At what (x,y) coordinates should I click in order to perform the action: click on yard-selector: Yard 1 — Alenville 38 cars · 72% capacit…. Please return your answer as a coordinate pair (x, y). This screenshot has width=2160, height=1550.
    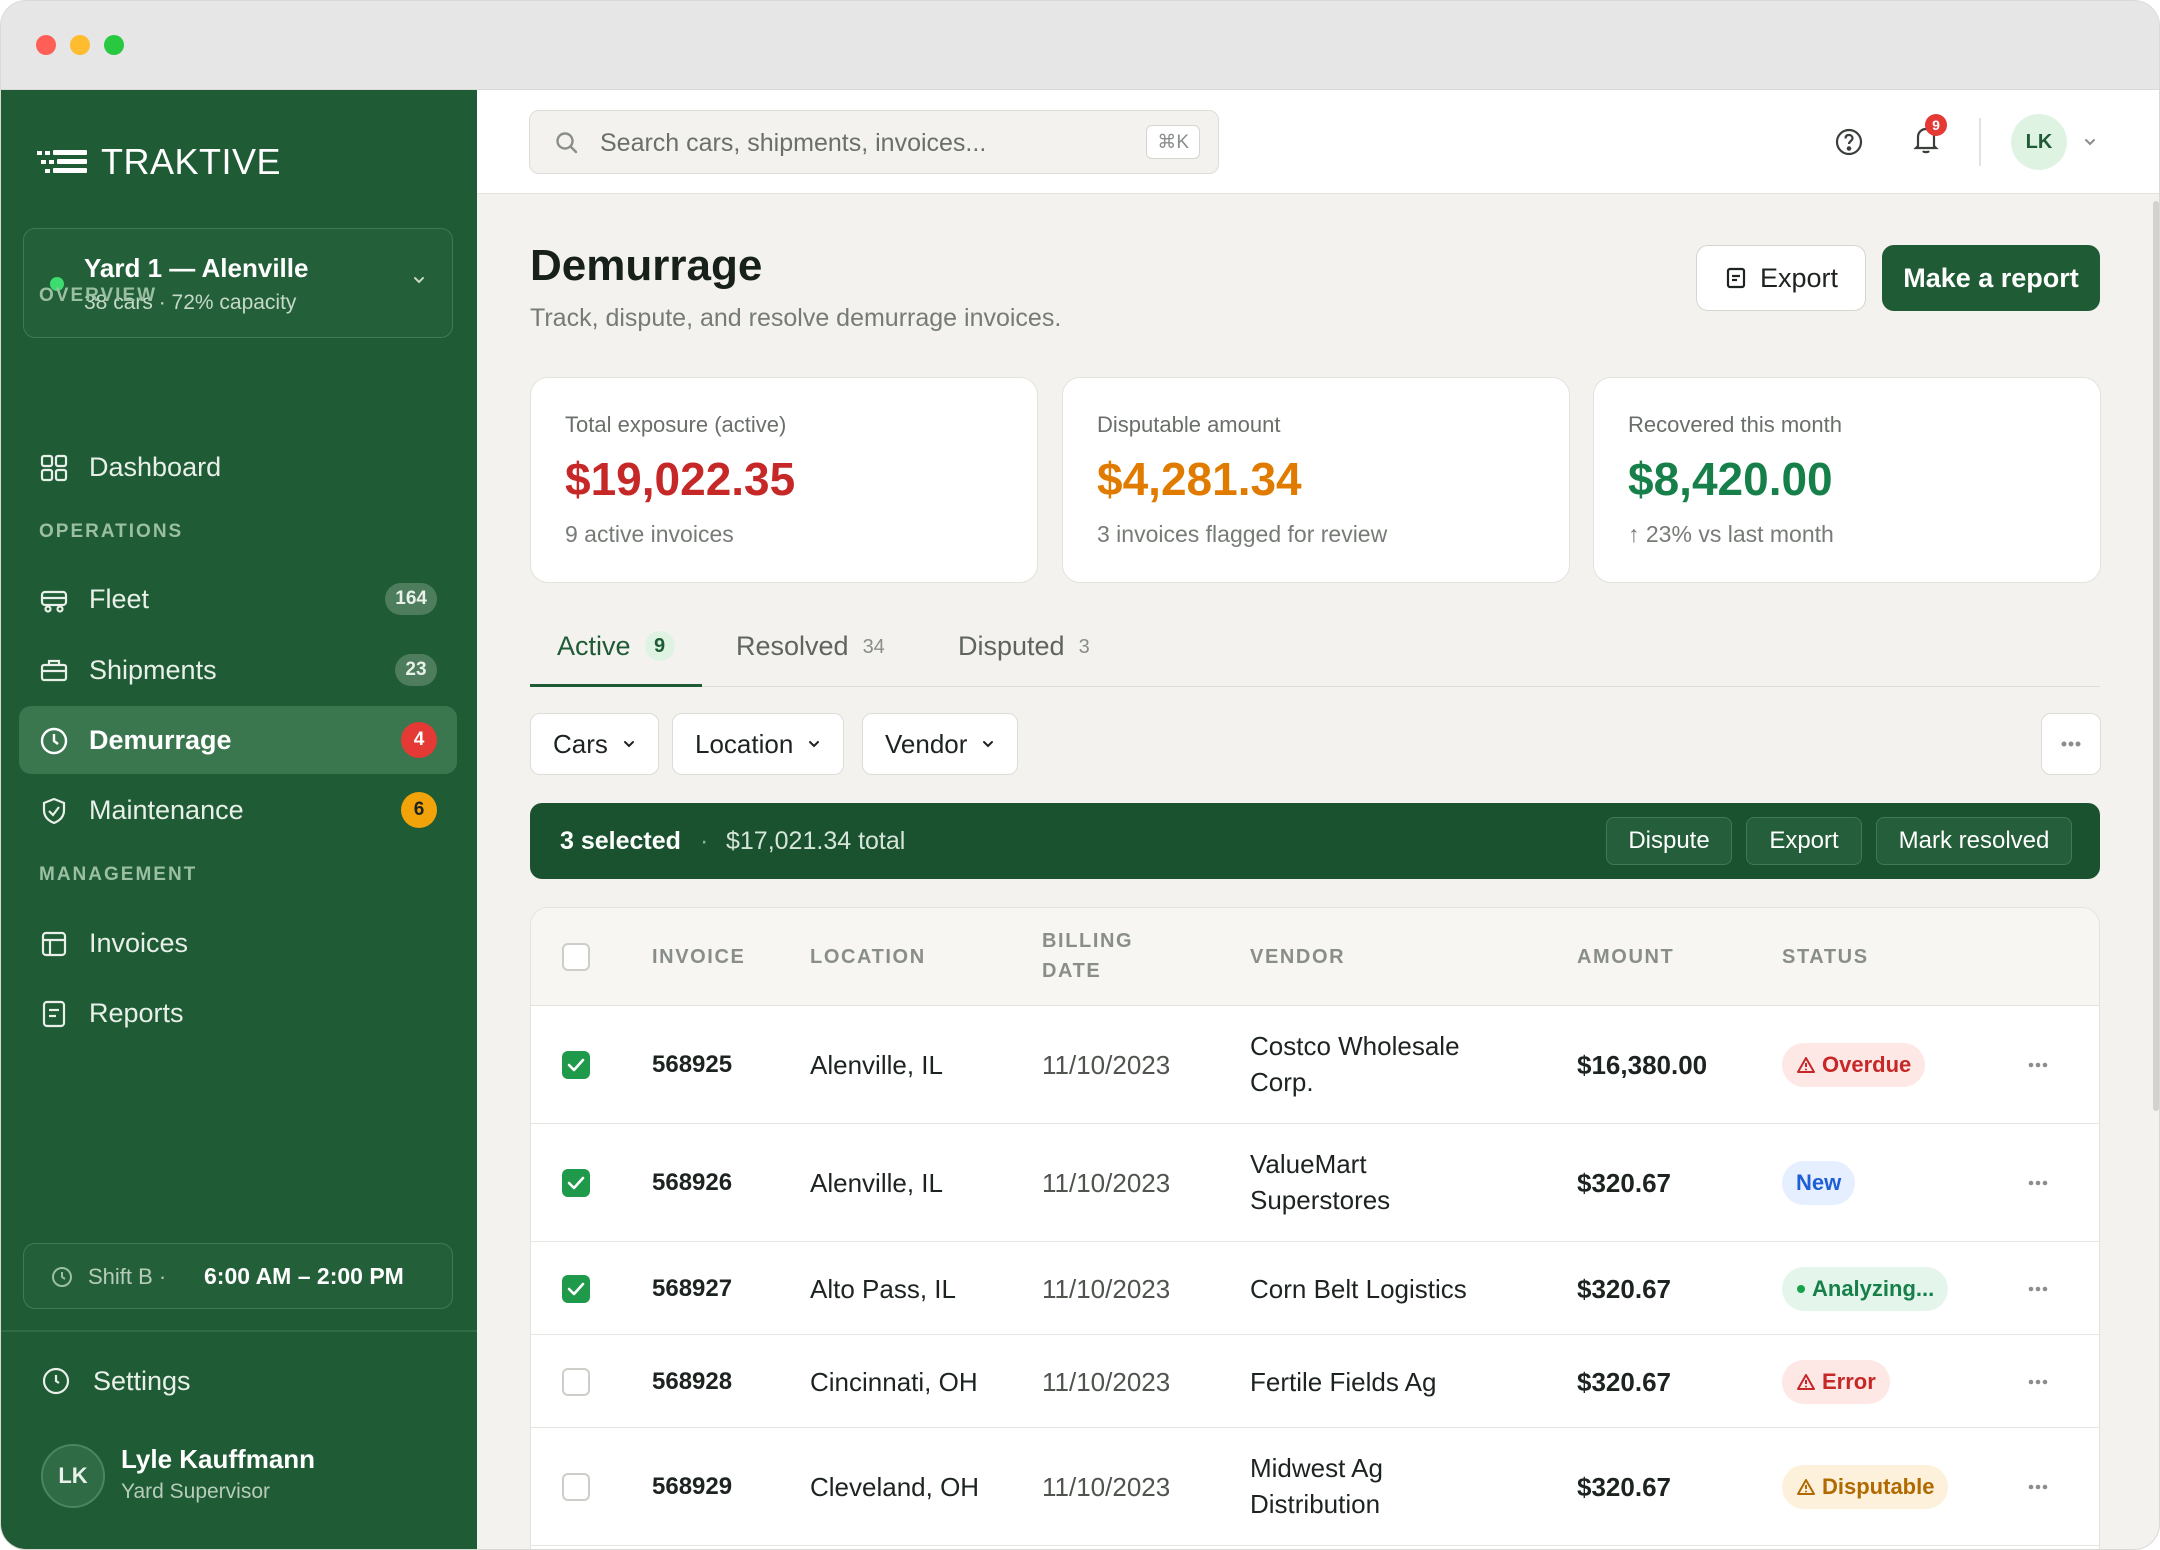
    Looking at the image, I should click on (238, 283).